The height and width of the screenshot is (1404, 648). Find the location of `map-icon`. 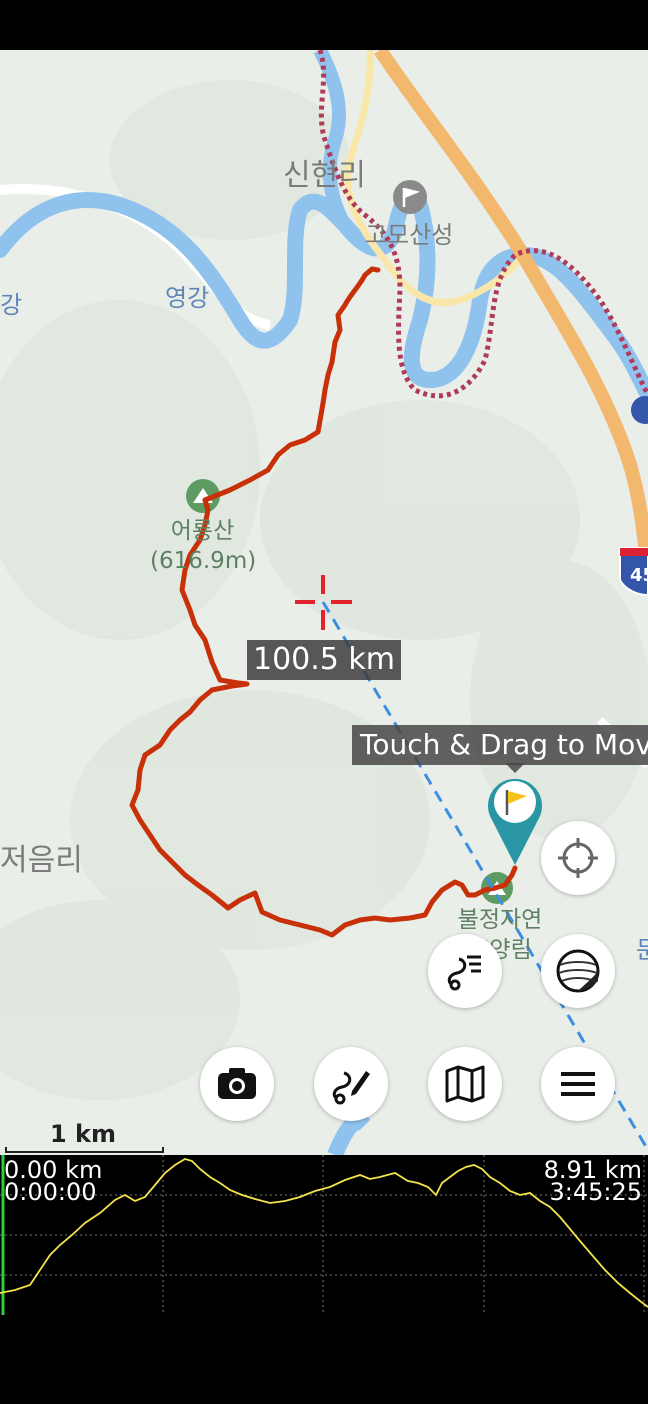

map-icon is located at coordinates (465, 1084).